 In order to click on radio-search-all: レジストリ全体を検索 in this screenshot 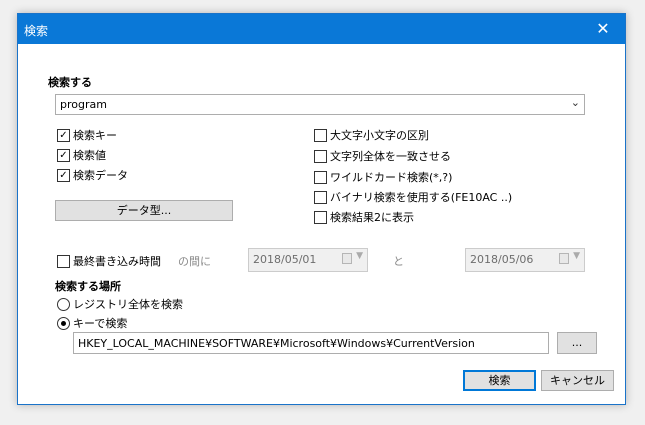, I will do `click(120, 304)`.